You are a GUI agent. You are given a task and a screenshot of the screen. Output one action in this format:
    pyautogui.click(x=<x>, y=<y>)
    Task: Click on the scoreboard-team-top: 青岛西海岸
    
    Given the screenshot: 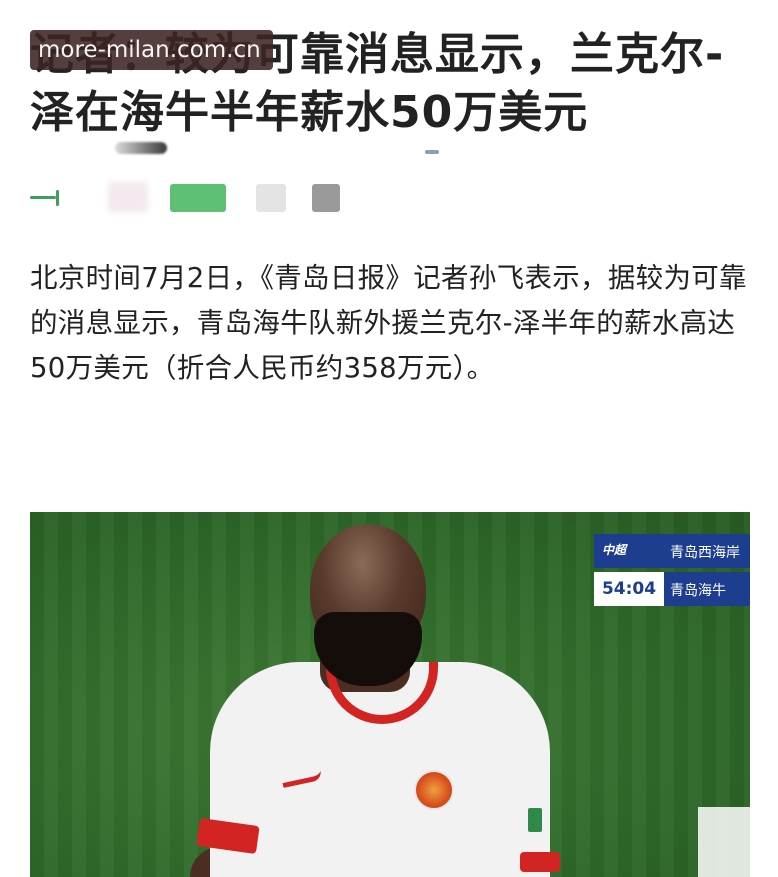 What is the action you would take?
    pyautogui.click(x=705, y=553)
    